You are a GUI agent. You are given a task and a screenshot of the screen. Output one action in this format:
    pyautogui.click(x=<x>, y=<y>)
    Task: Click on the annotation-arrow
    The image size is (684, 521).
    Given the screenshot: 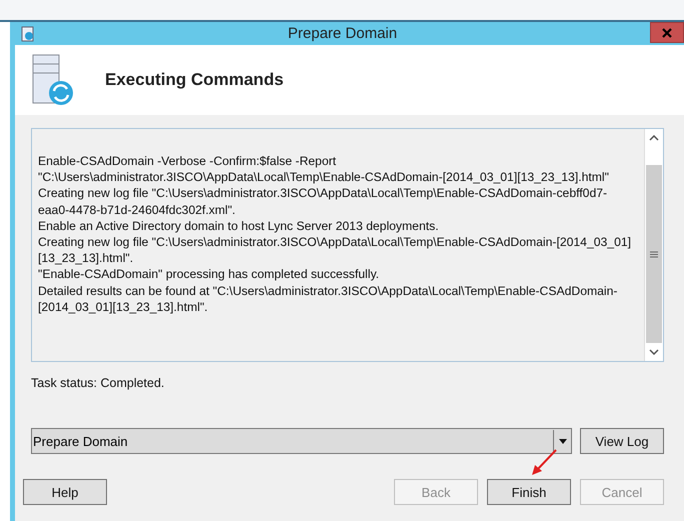 What is the action you would take?
    pyautogui.click(x=544, y=463)
    